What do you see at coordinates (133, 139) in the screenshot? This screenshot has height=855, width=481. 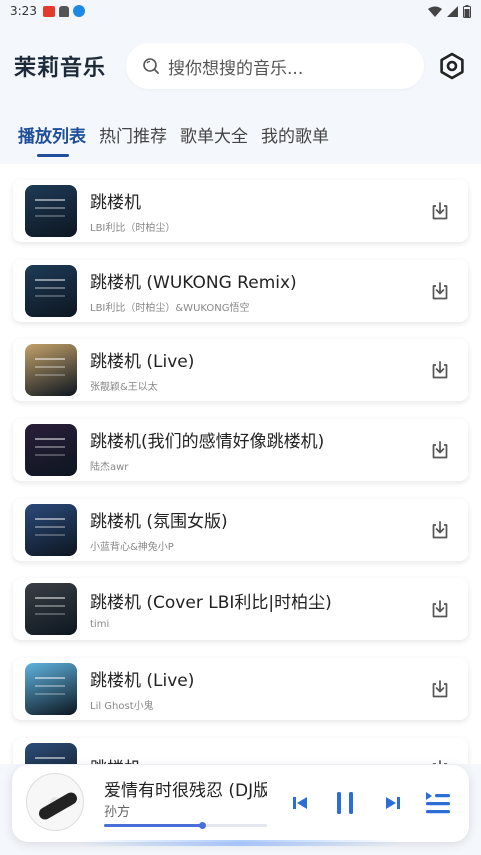 I see `tab-hot-recommend: 热门推荐` at bounding box center [133, 139].